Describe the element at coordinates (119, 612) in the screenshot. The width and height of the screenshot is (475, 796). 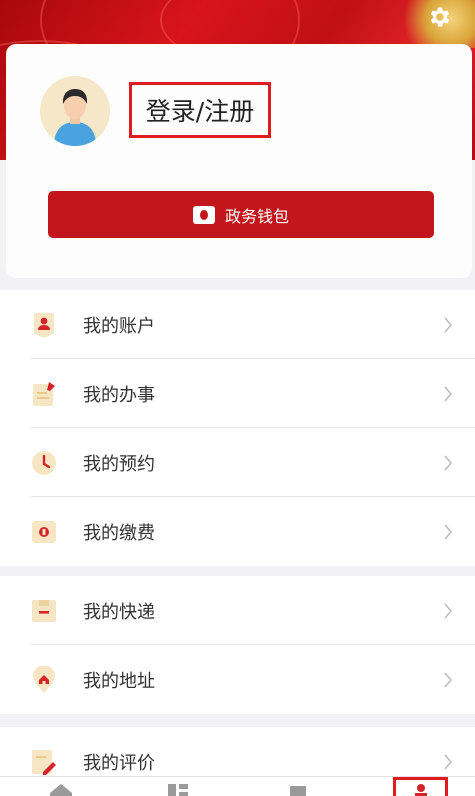
I see `menu-item-label: 我的快递` at that location.